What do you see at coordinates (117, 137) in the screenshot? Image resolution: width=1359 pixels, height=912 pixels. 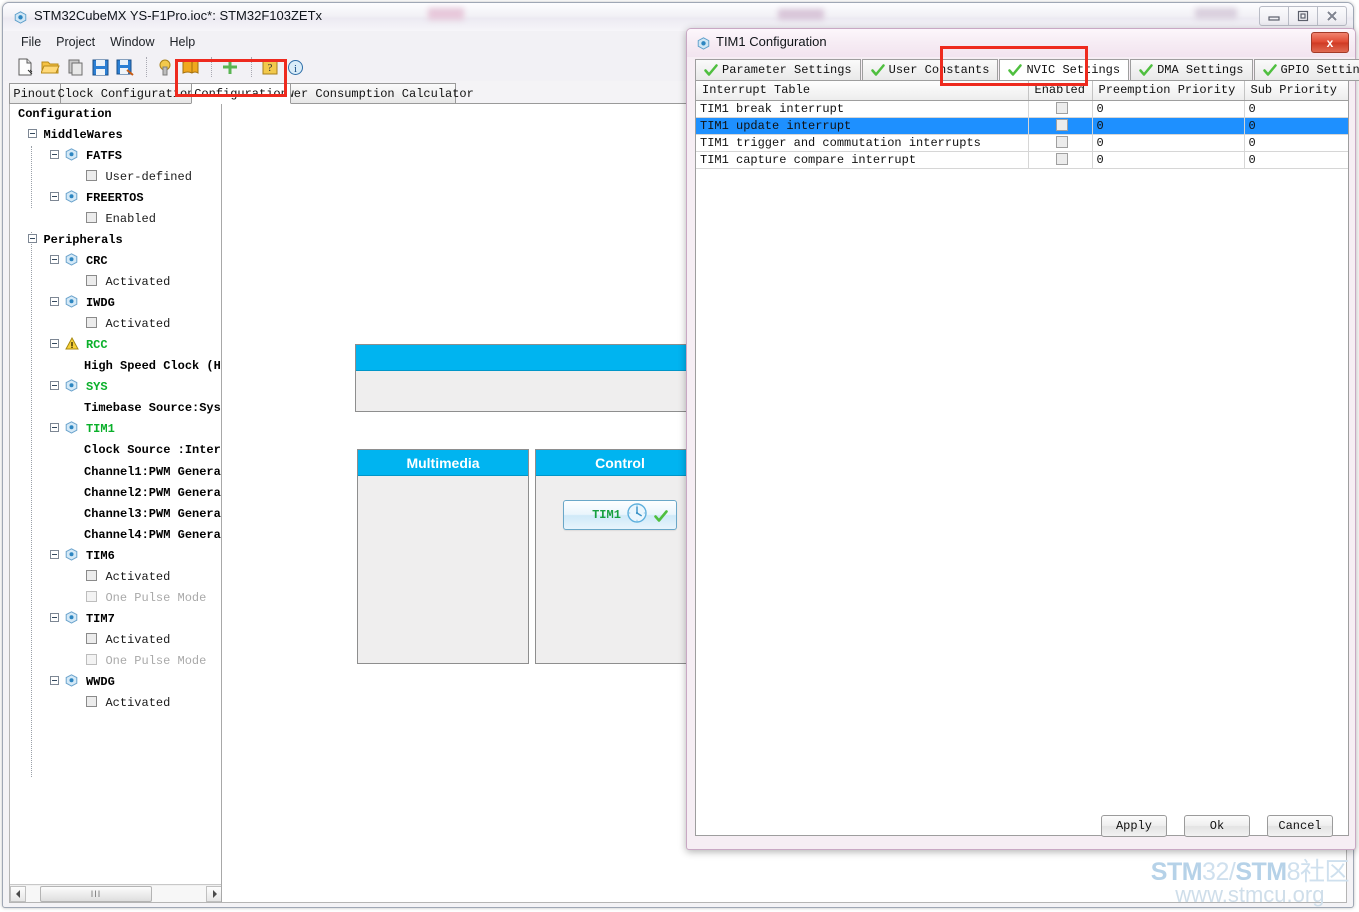 I see `tree-group-middlewares: MiddleWares` at bounding box center [117, 137].